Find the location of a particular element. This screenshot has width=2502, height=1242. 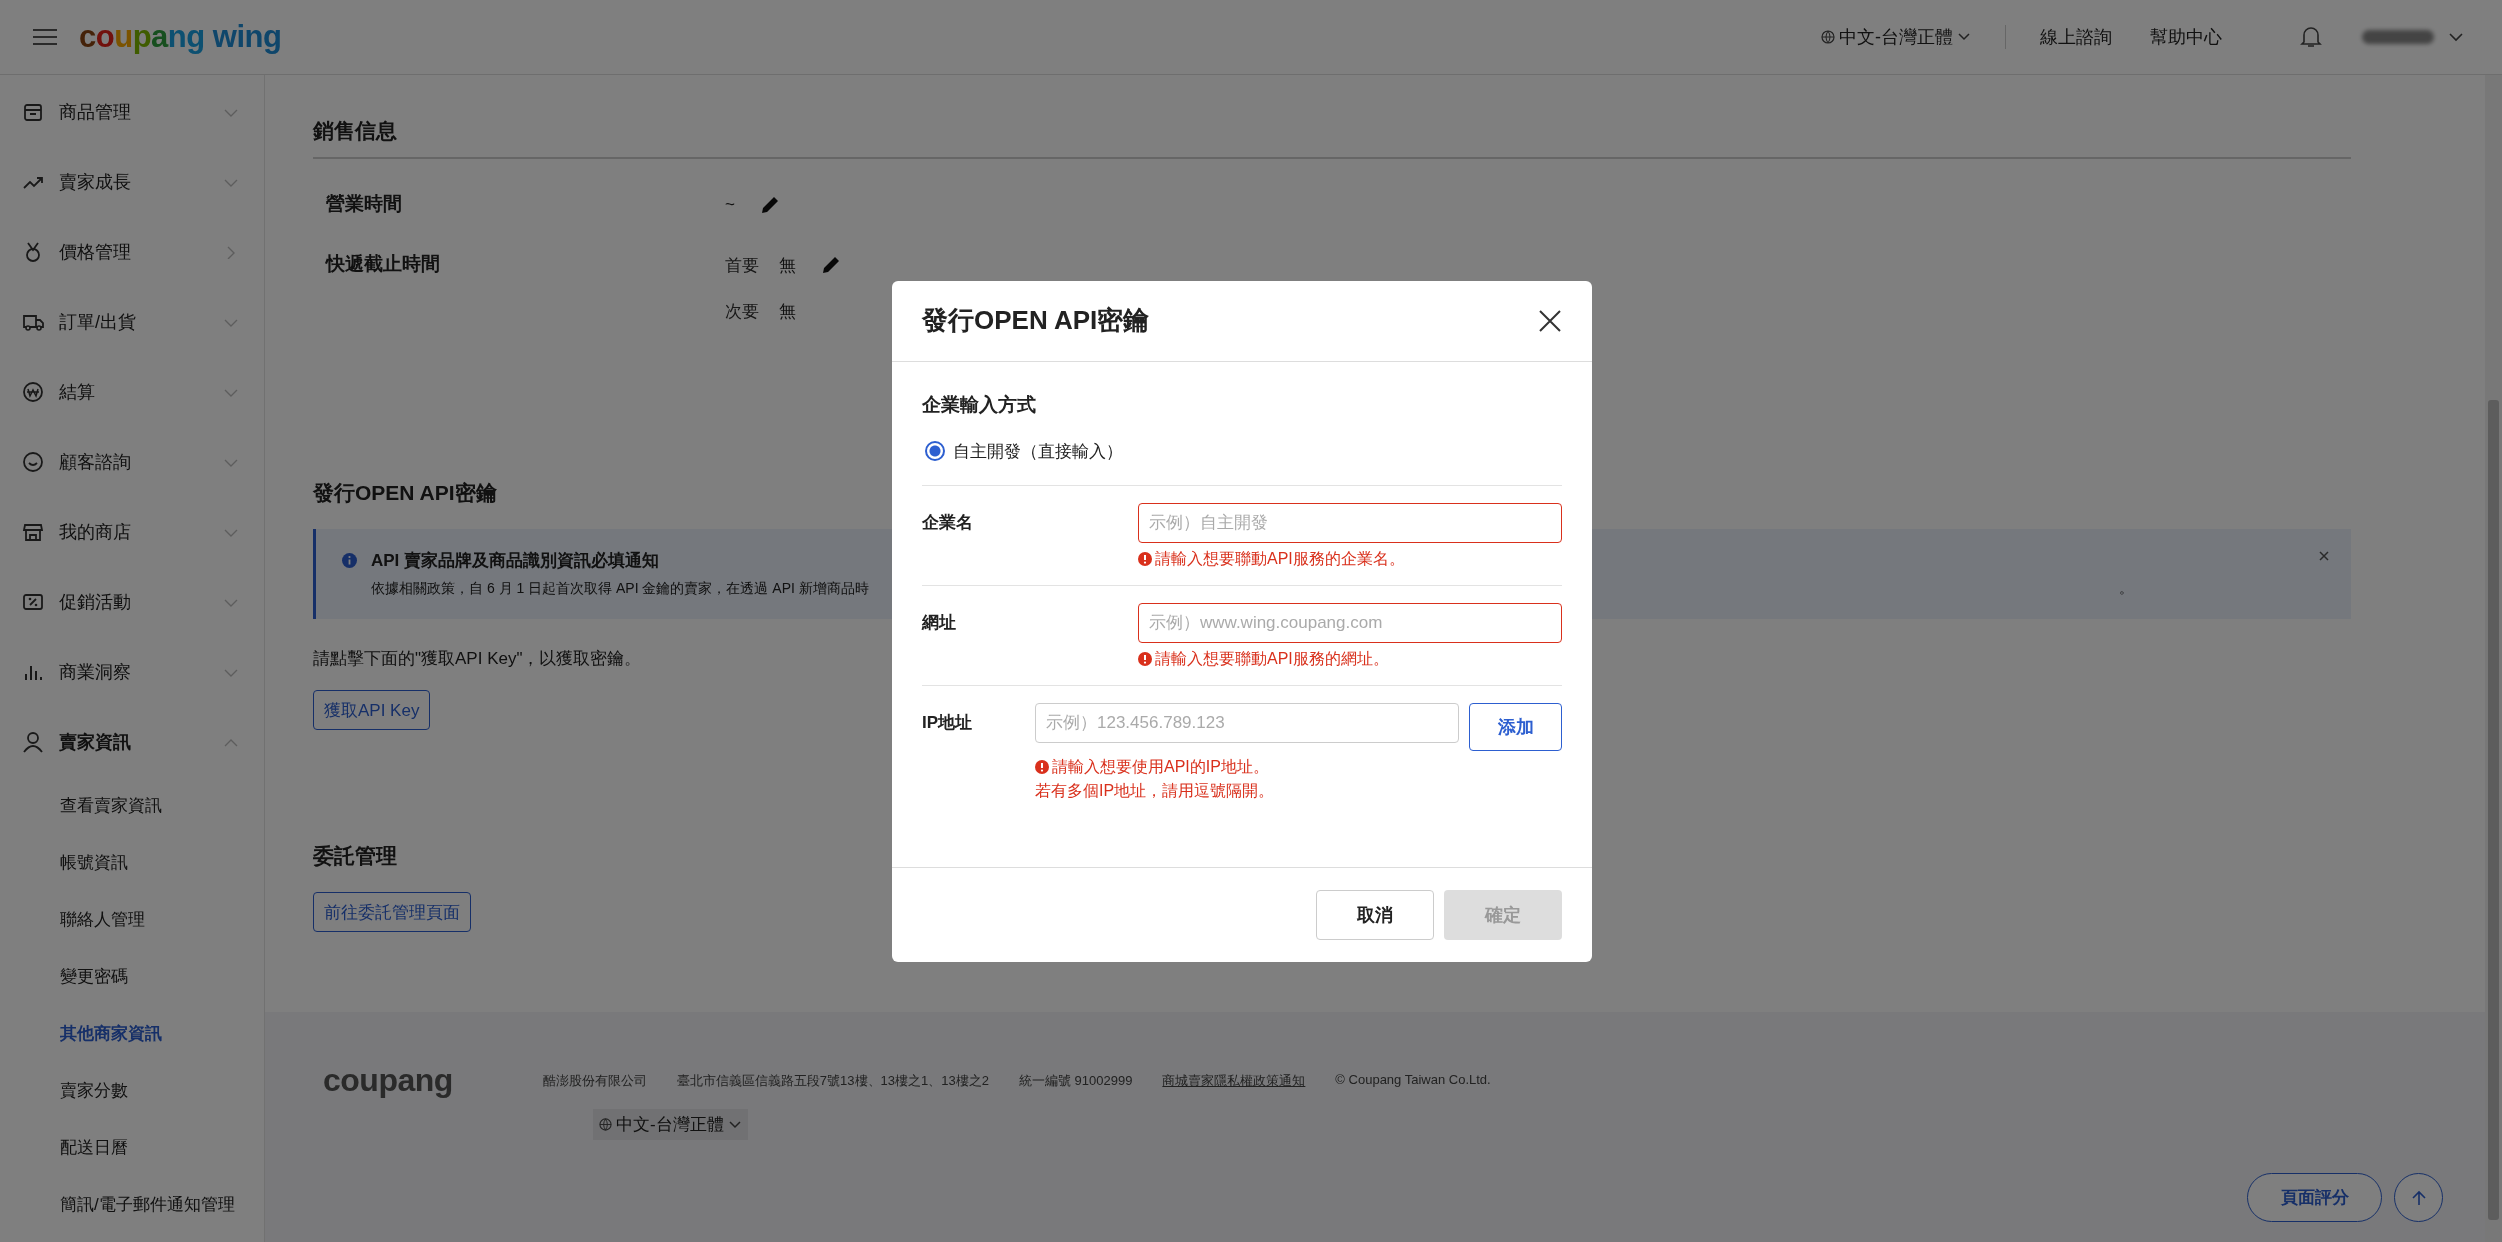

footer-logo: coupang is located at coordinates (388, 1080).